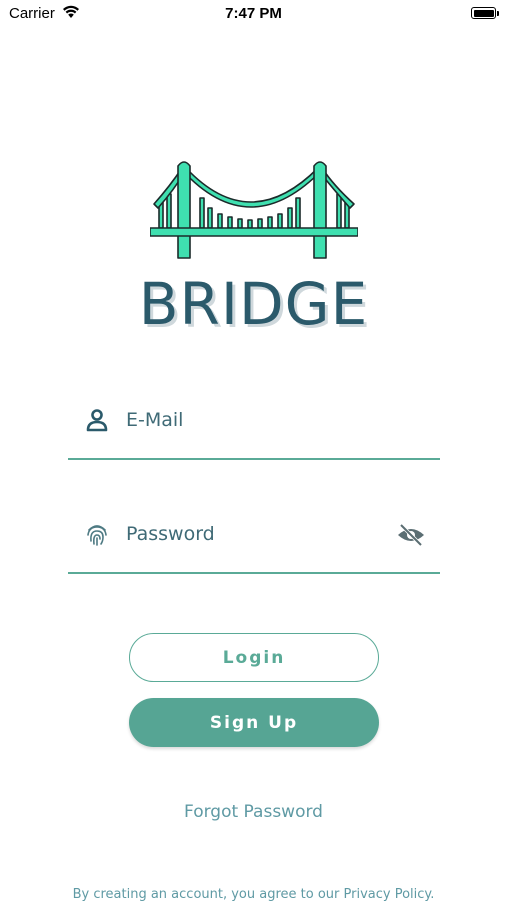 The image size is (507, 902). I want to click on status-bar: Carrier 7:47 PM, so click(253, 15).